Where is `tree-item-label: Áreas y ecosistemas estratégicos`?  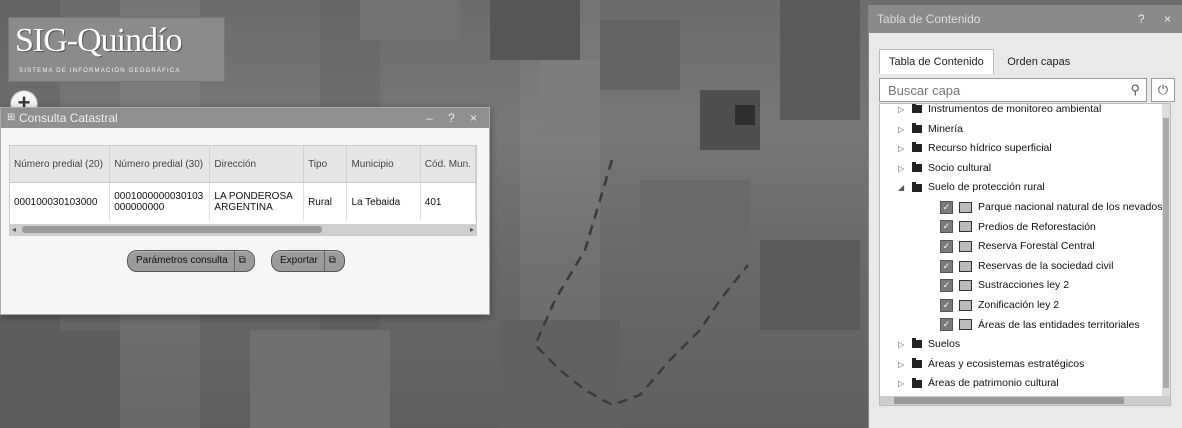
tree-item-label: Áreas y ecosistemas estratégicos is located at coordinates (1006, 363).